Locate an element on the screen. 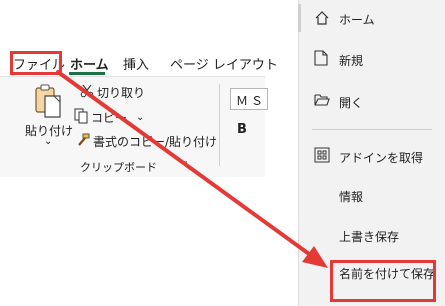 The height and width of the screenshot is (306, 445). backstage-home-item: ホーム is located at coordinates (372, 18).